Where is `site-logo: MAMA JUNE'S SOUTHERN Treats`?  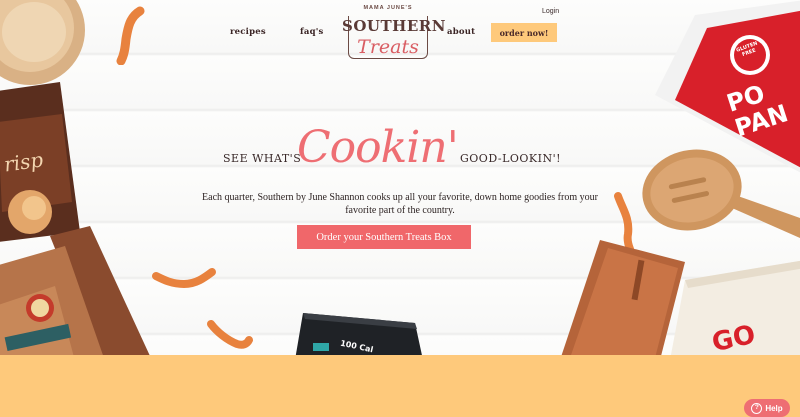
site-logo: MAMA JUNE'S SOUTHERN Treats is located at coordinates (394, 36).